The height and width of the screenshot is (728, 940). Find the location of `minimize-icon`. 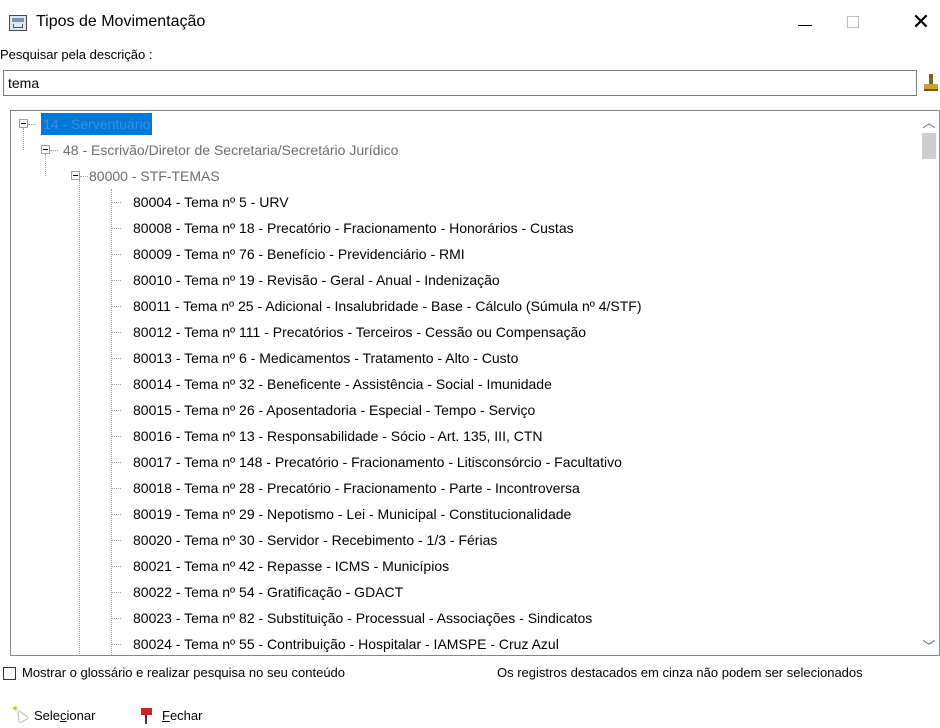

minimize-icon is located at coordinates (805, 25).